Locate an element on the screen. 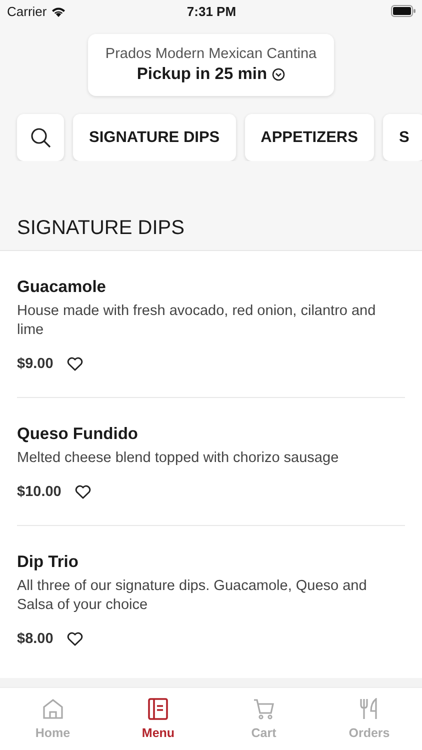 The height and width of the screenshot is (750, 422). item-description: House made with fresh avocado, red onion, cilantro and lime is located at coordinates (197, 321).